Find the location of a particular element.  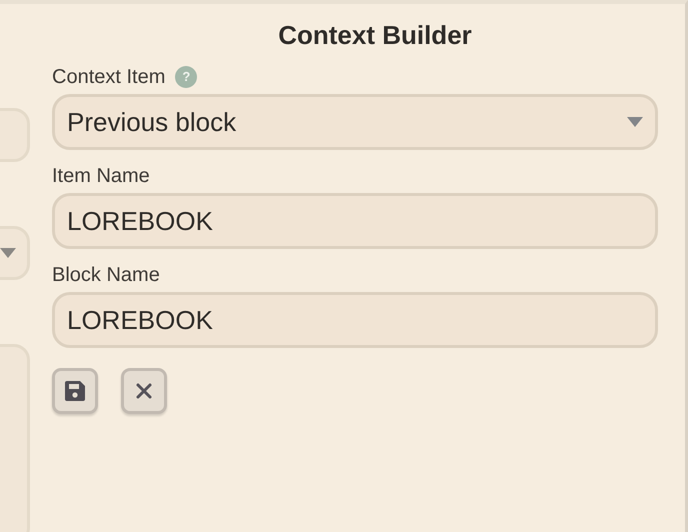

dropdown: Previous block is located at coordinates (355, 122).